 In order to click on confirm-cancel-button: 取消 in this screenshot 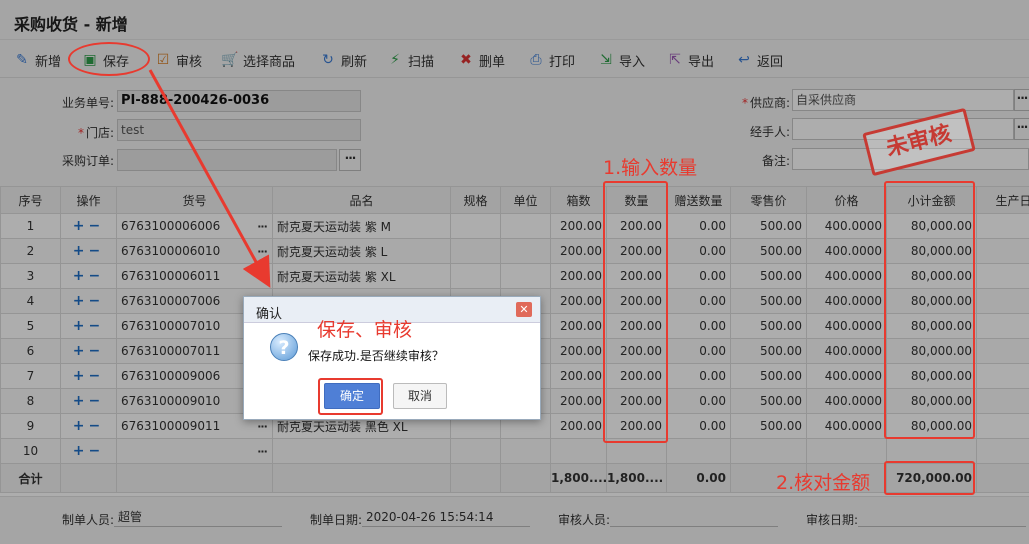, I will do `click(420, 396)`.